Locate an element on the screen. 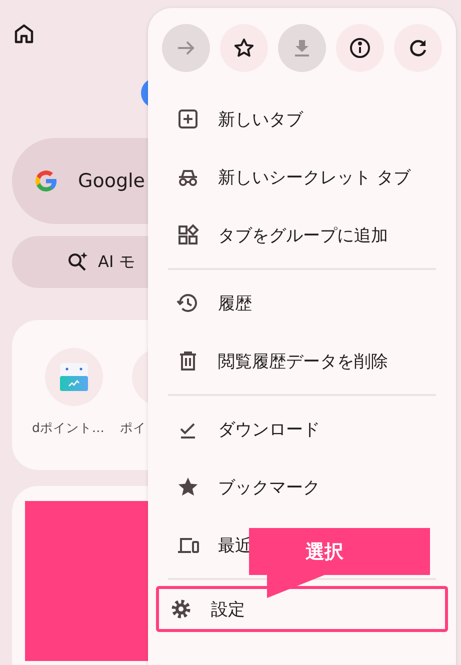  menu-item: 設定 is located at coordinates (302, 609).